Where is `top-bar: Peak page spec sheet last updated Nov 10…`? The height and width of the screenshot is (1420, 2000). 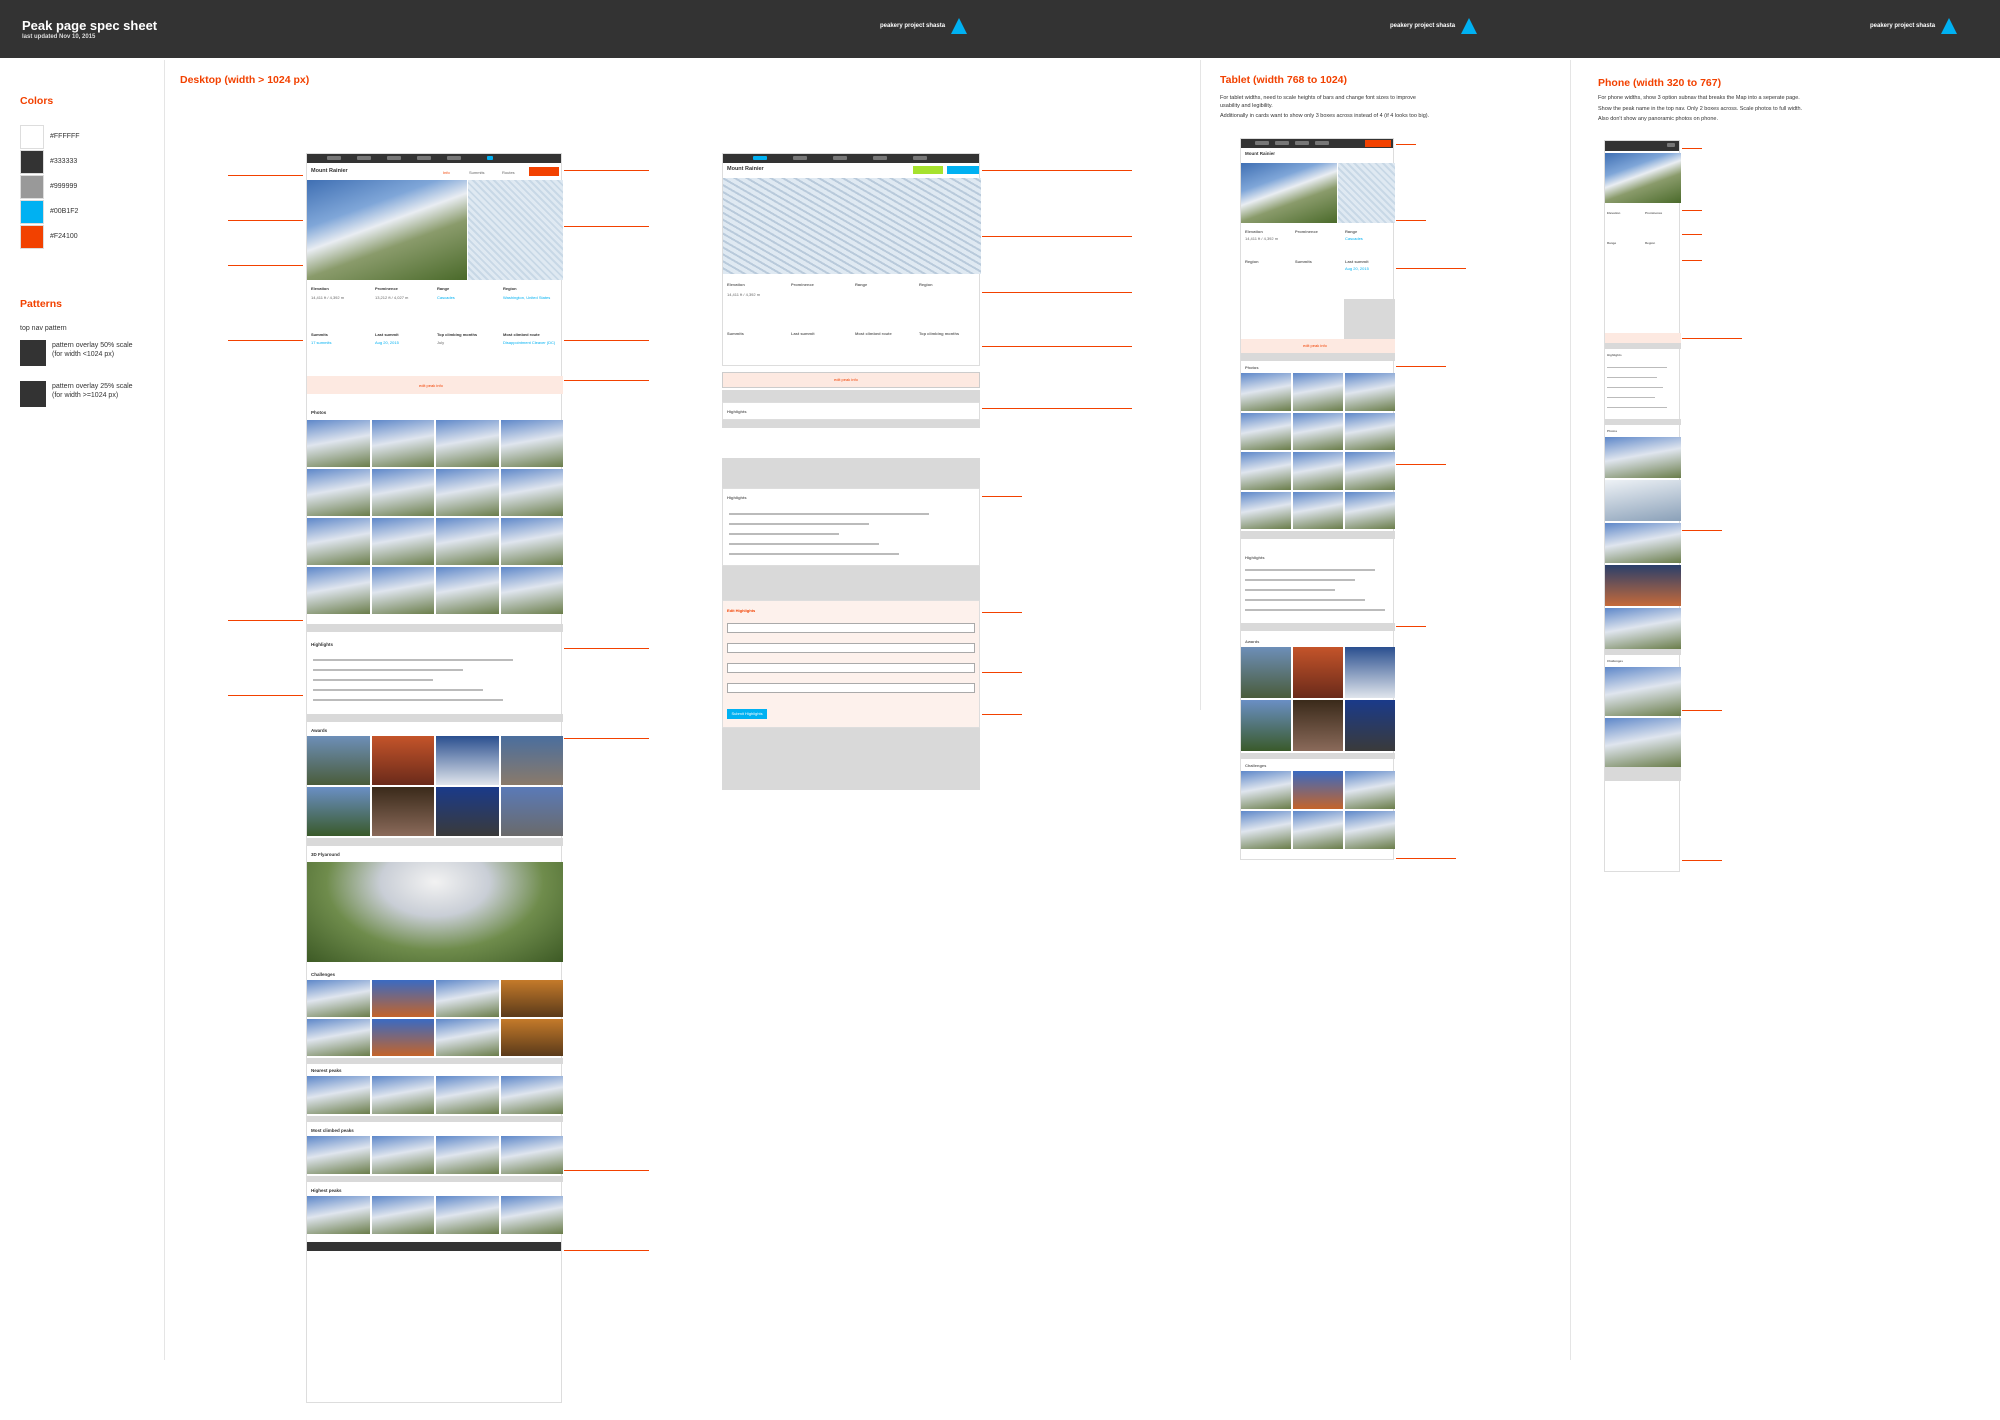 top-bar: Peak page spec sheet last updated Nov 10… is located at coordinates (1000, 29).